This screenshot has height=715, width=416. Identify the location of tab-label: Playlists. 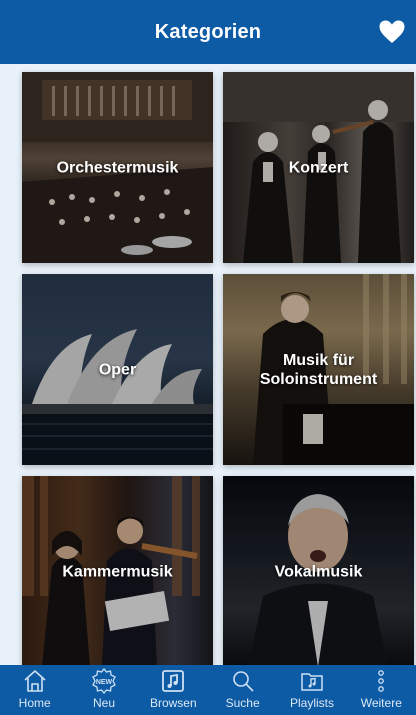
(311, 703).